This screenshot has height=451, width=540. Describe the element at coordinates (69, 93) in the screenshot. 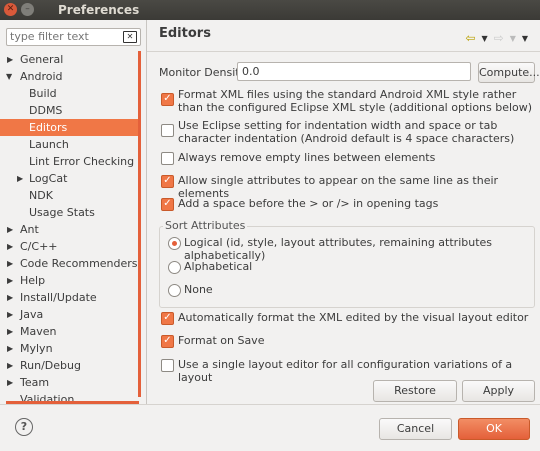

I see `tree-item-build: Build` at that location.